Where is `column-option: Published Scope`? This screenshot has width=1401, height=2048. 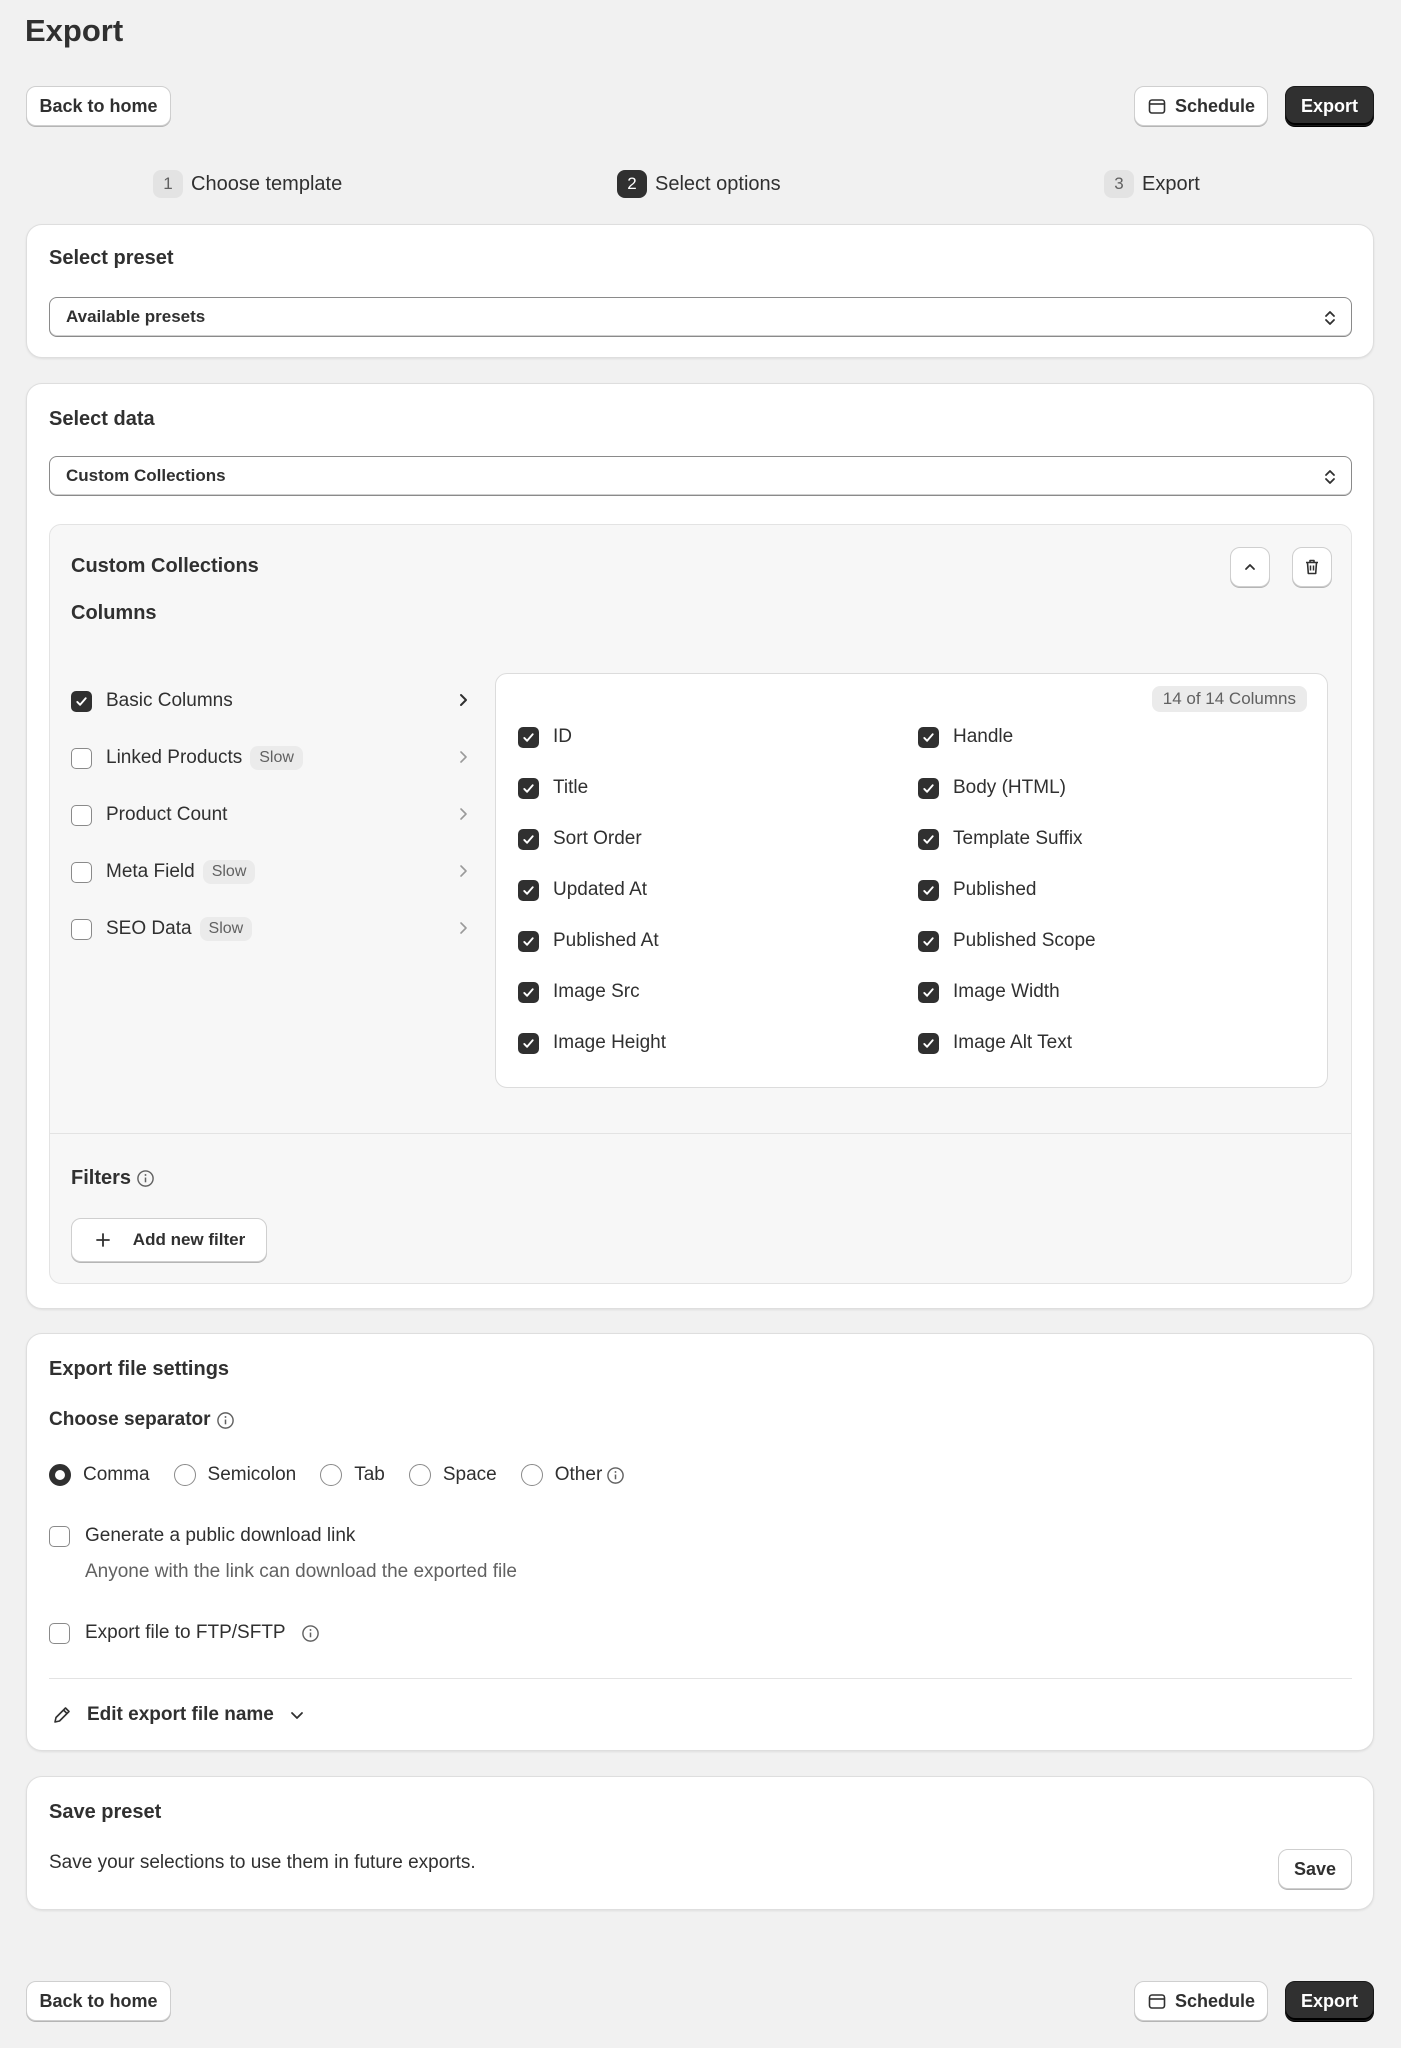 column-option: Published Scope is located at coordinates (1007, 941).